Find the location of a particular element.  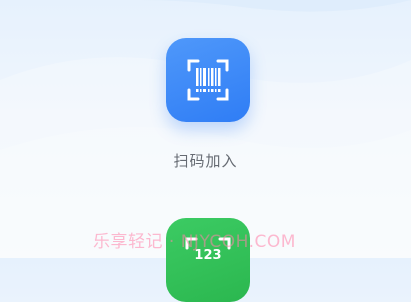

scan-join-label: 扫码加入 is located at coordinates (205, 160).